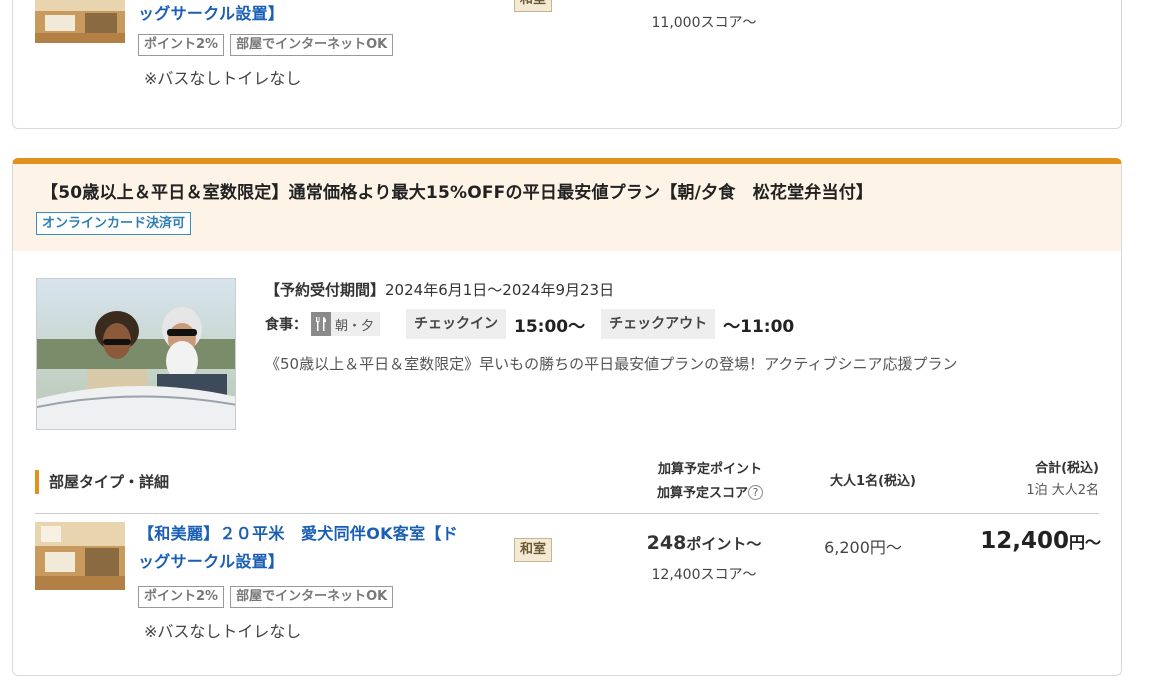  I want to click on period-label: 【予約受付期間】, so click(325, 290).